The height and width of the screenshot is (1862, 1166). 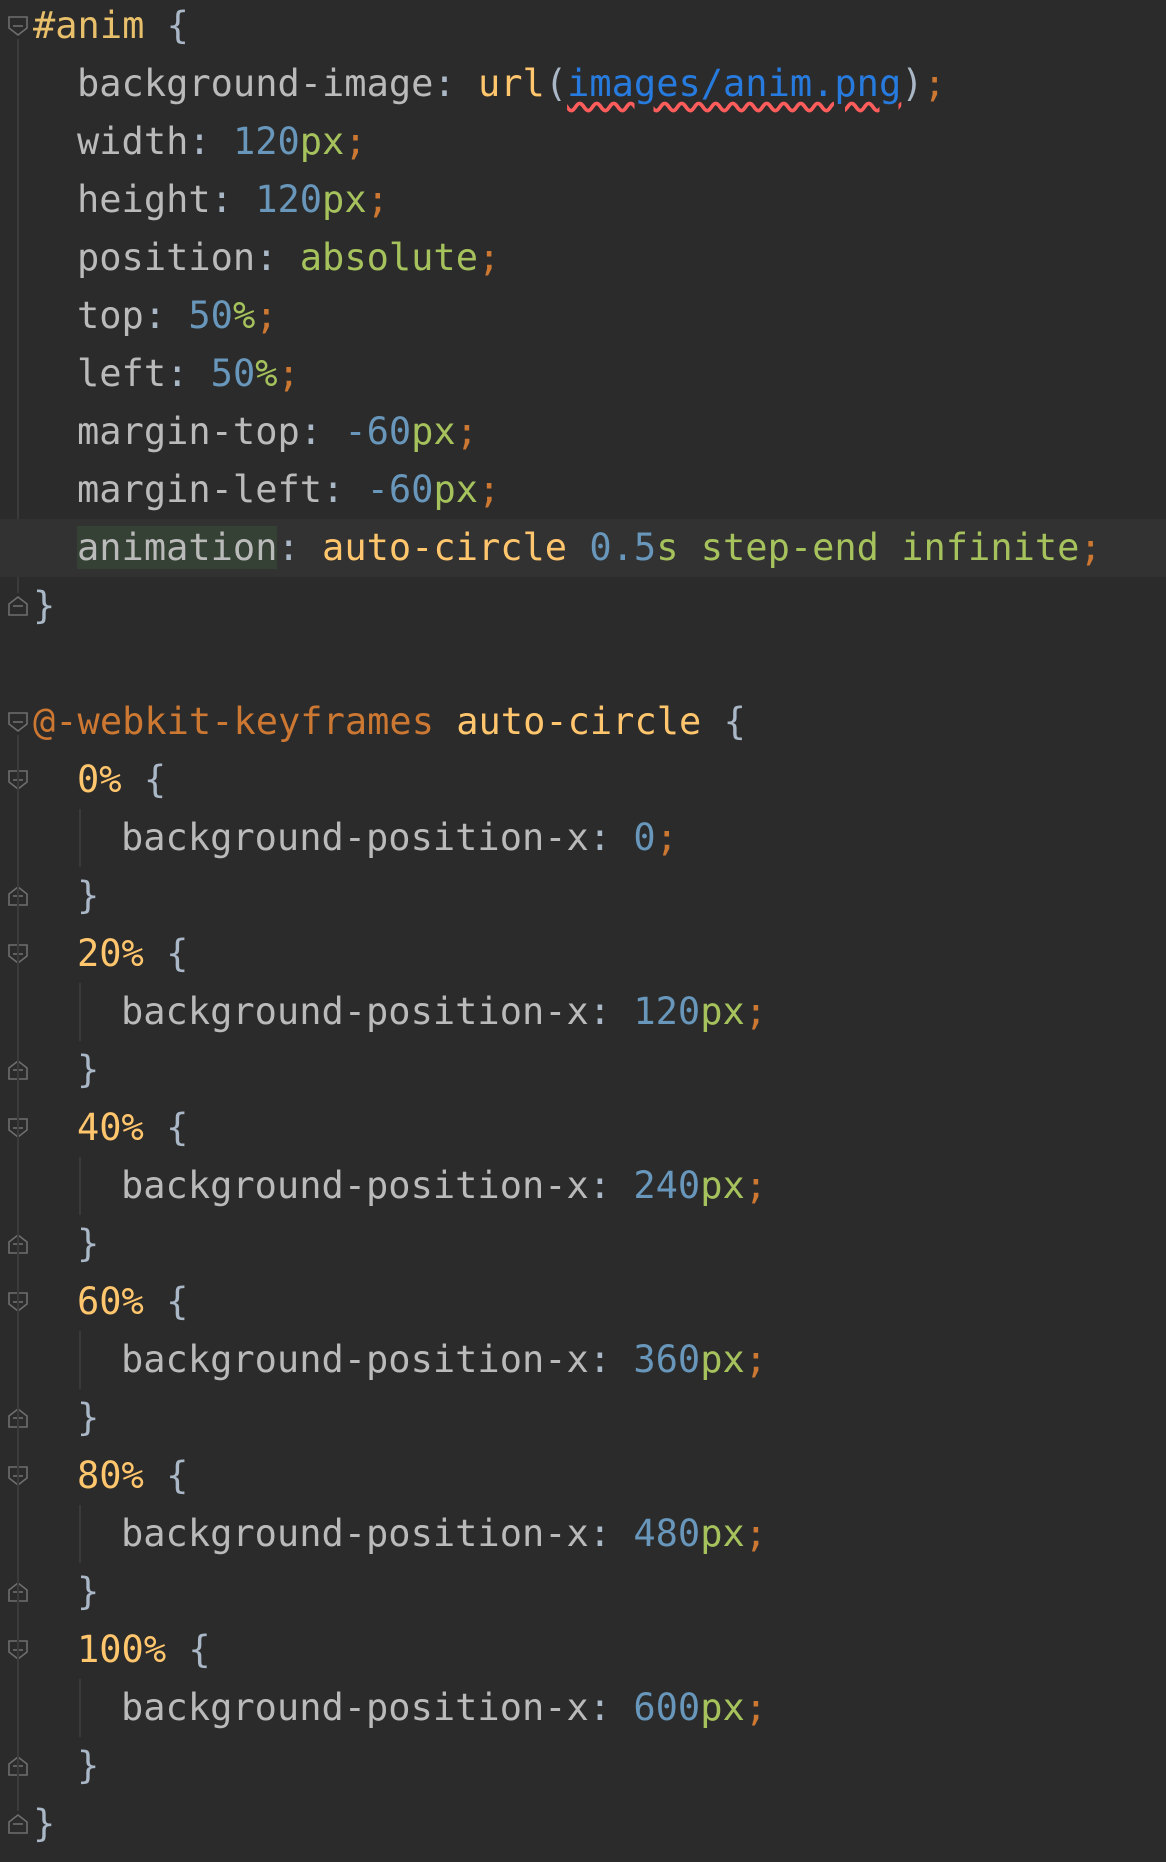 What do you see at coordinates (389, 722) in the screenshot?
I see `code-text: @-webkit-keyframes auto-circle {` at bounding box center [389, 722].